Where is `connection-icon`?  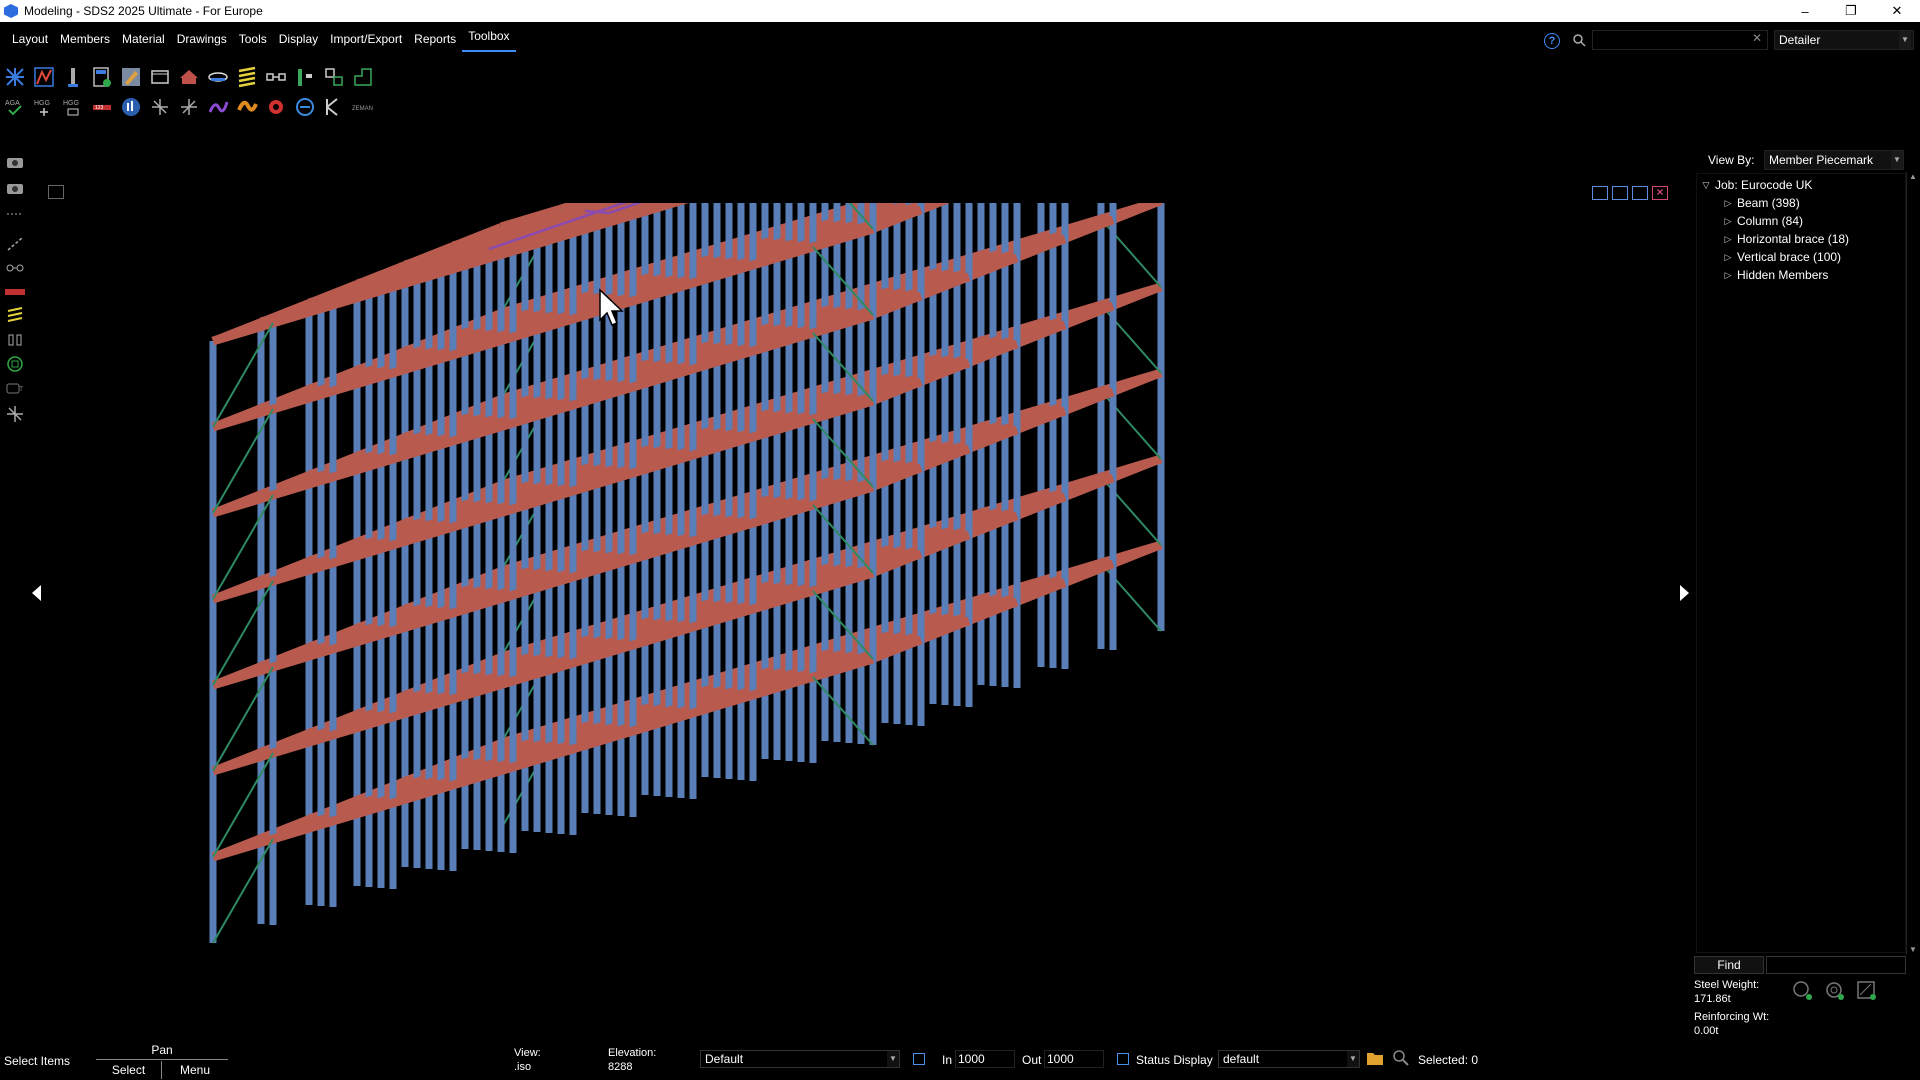
connection-icon is located at coordinates (276, 77).